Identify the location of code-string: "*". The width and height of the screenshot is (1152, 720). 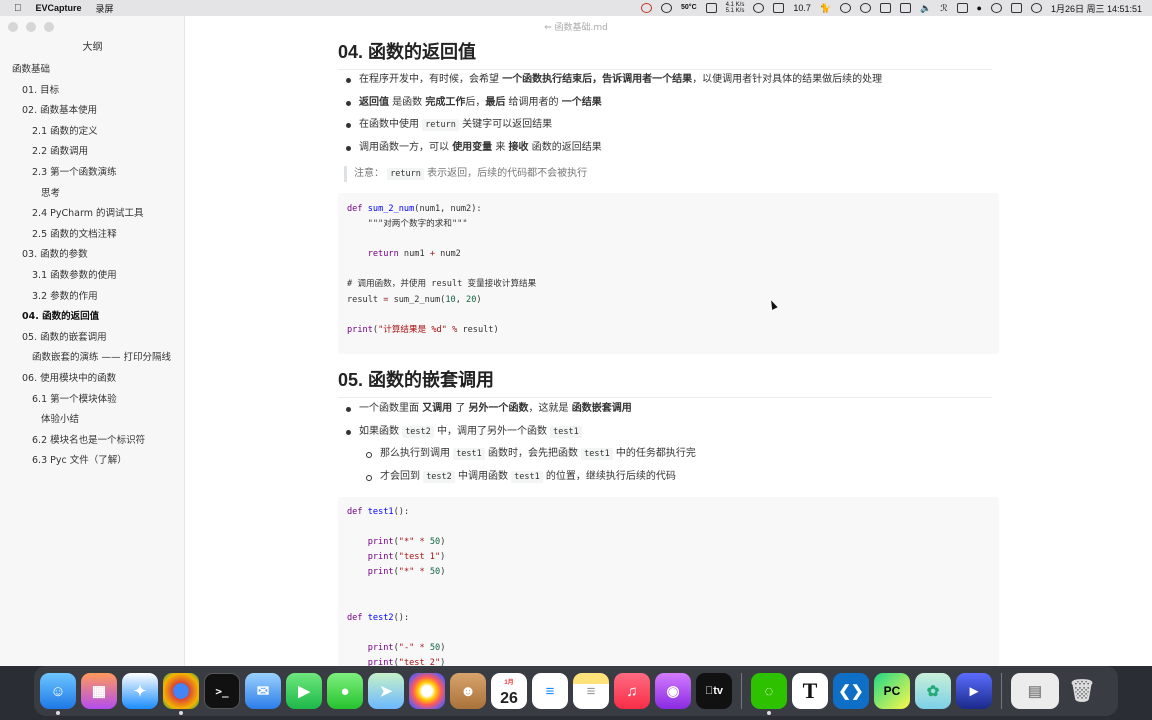
(406, 542).